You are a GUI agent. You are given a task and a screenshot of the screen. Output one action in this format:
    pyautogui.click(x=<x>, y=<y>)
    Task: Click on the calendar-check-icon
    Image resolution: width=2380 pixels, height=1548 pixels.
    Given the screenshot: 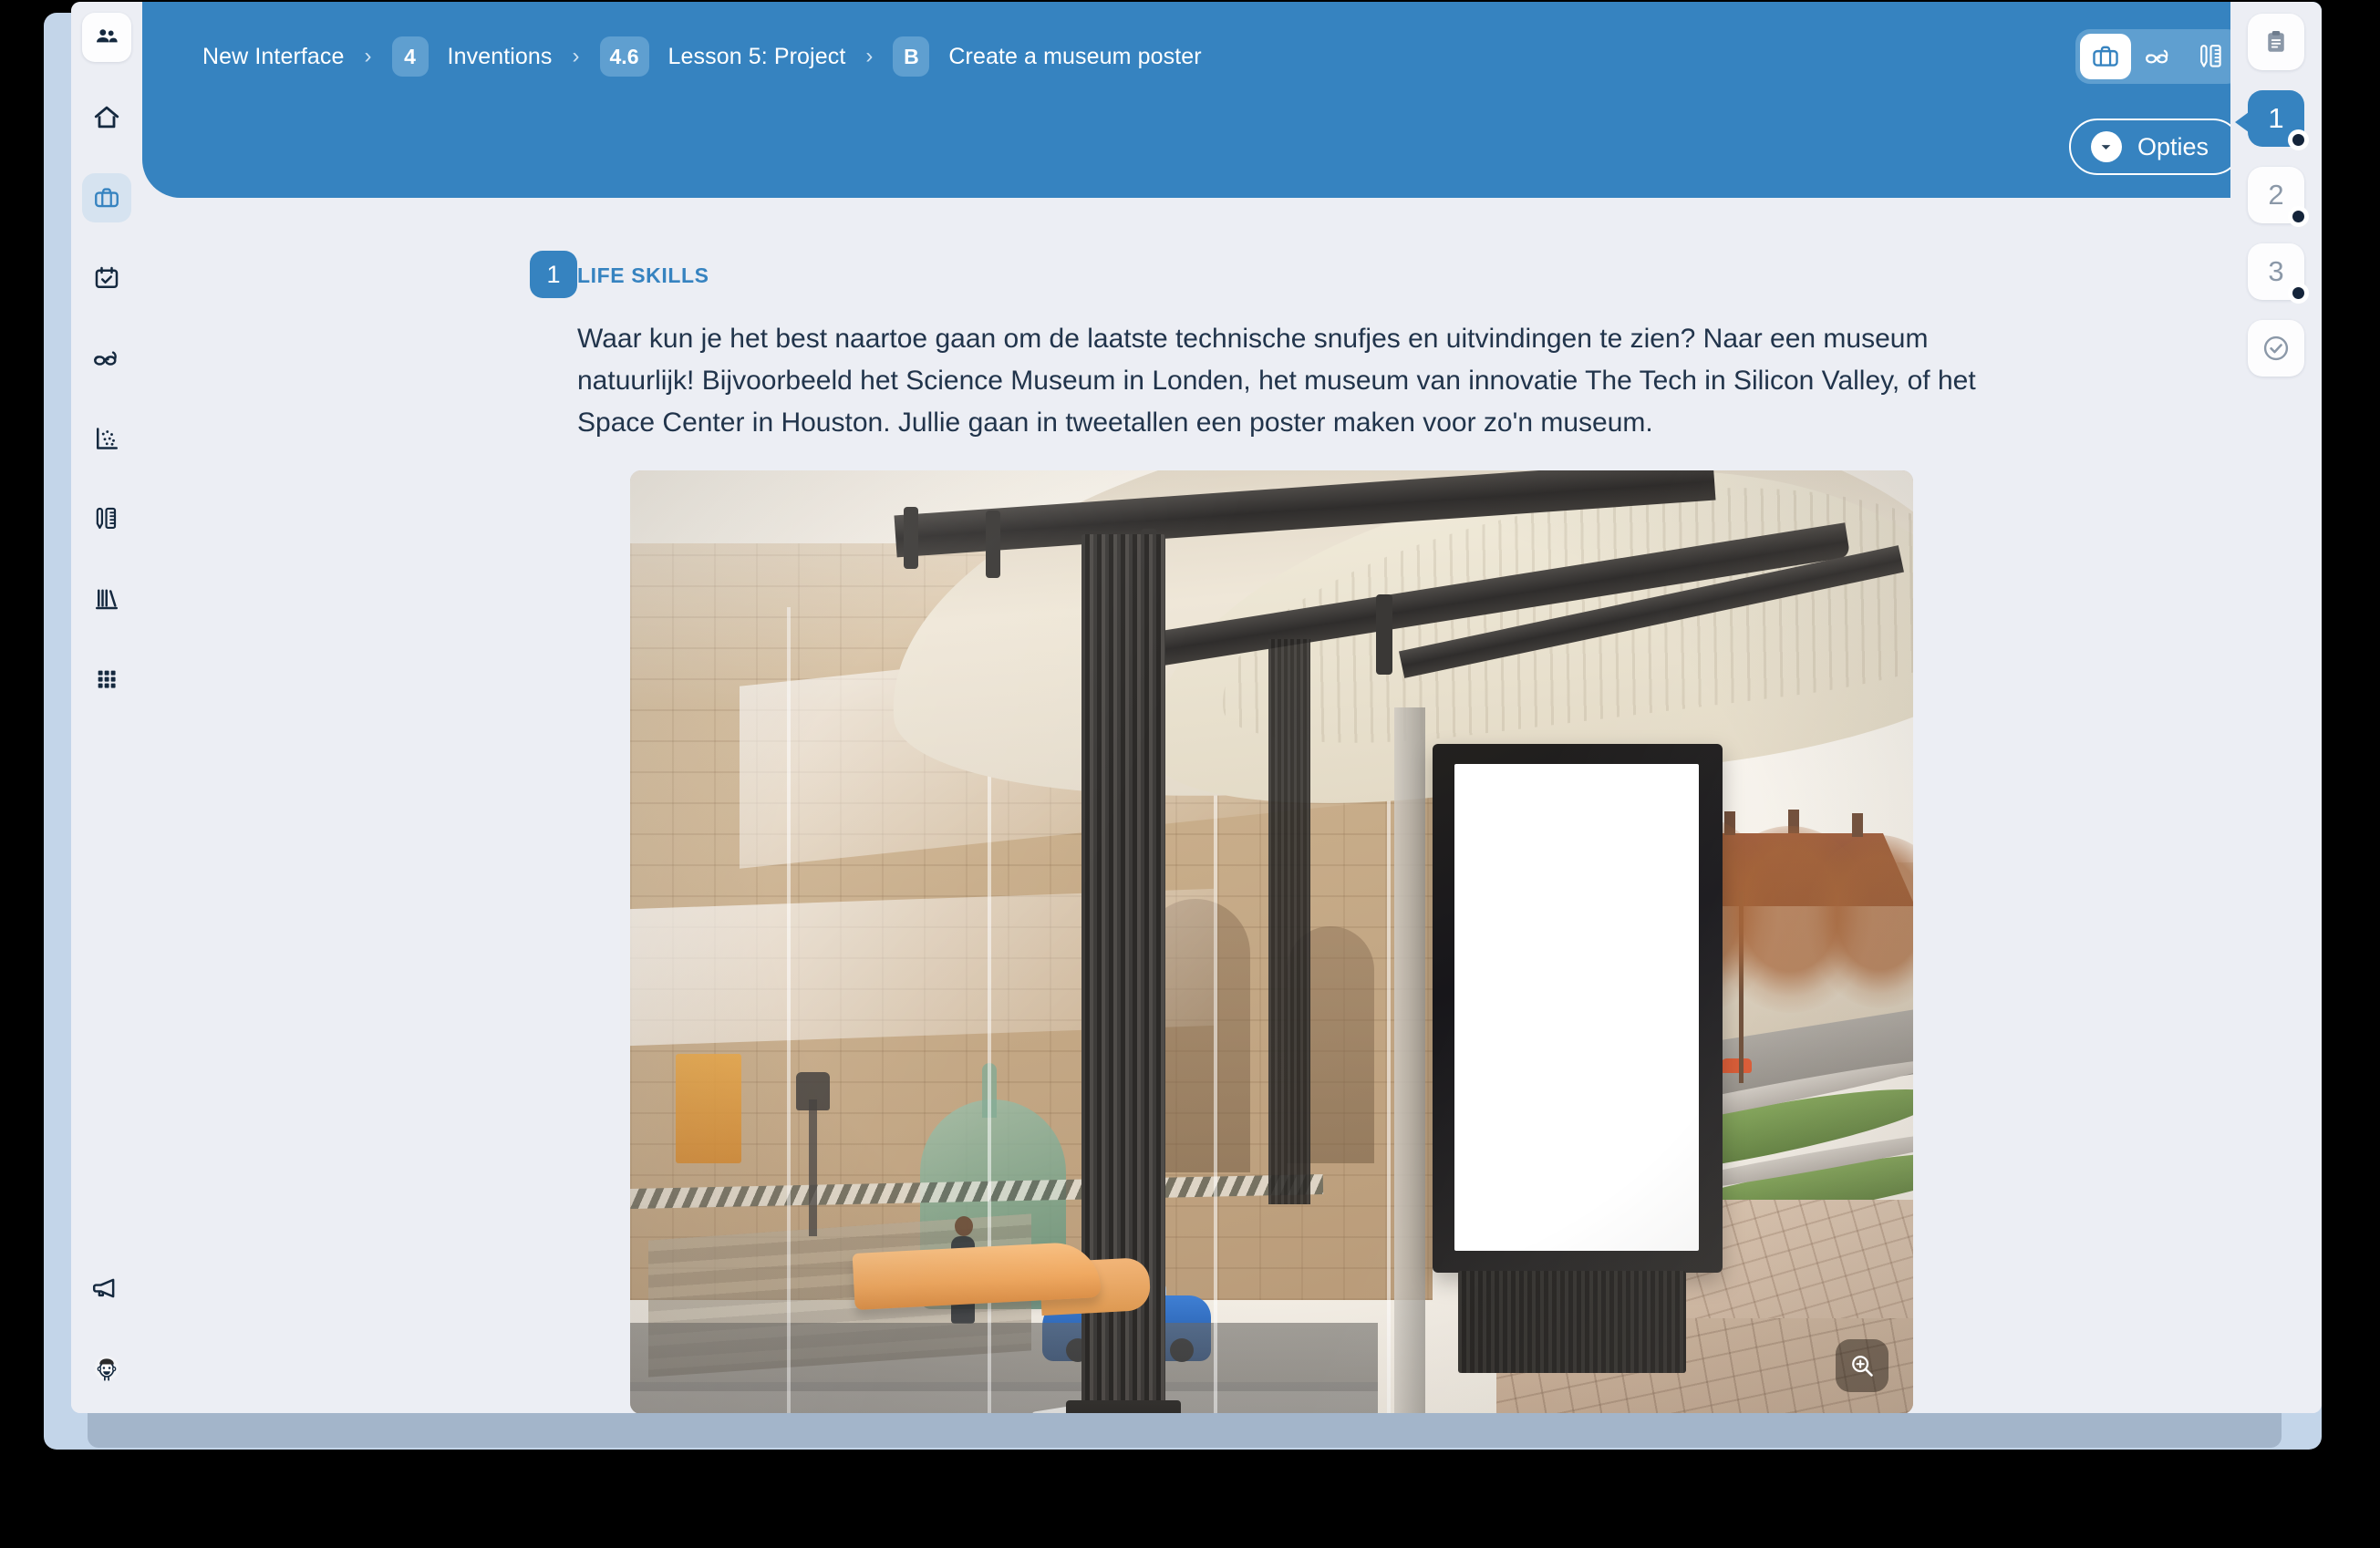 What is the action you would take?
    pyautogui.click(x=107, y=277)
    